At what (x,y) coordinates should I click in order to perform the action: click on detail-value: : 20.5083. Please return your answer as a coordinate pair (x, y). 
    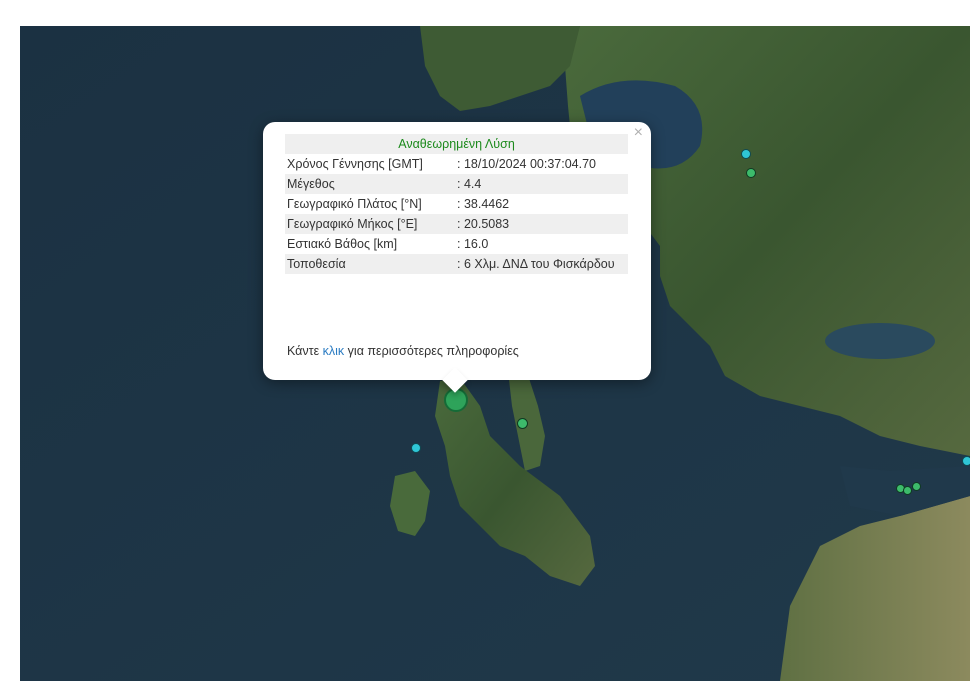
    Looking at the image, I should click on (541, 224).